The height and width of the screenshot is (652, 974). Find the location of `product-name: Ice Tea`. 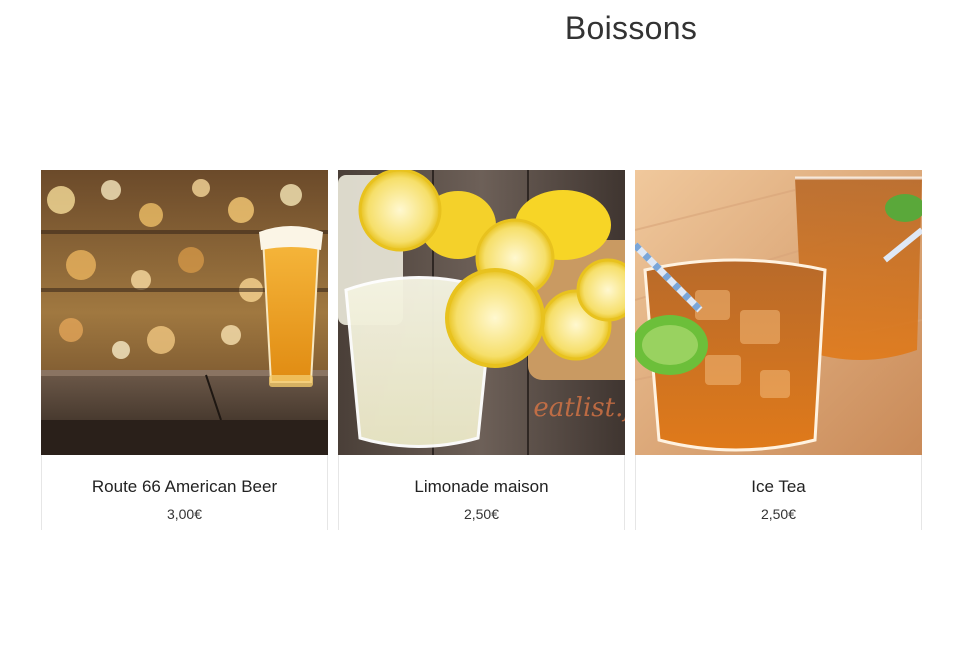

product-name: Ice Tea is located at coordinates (778, 487).